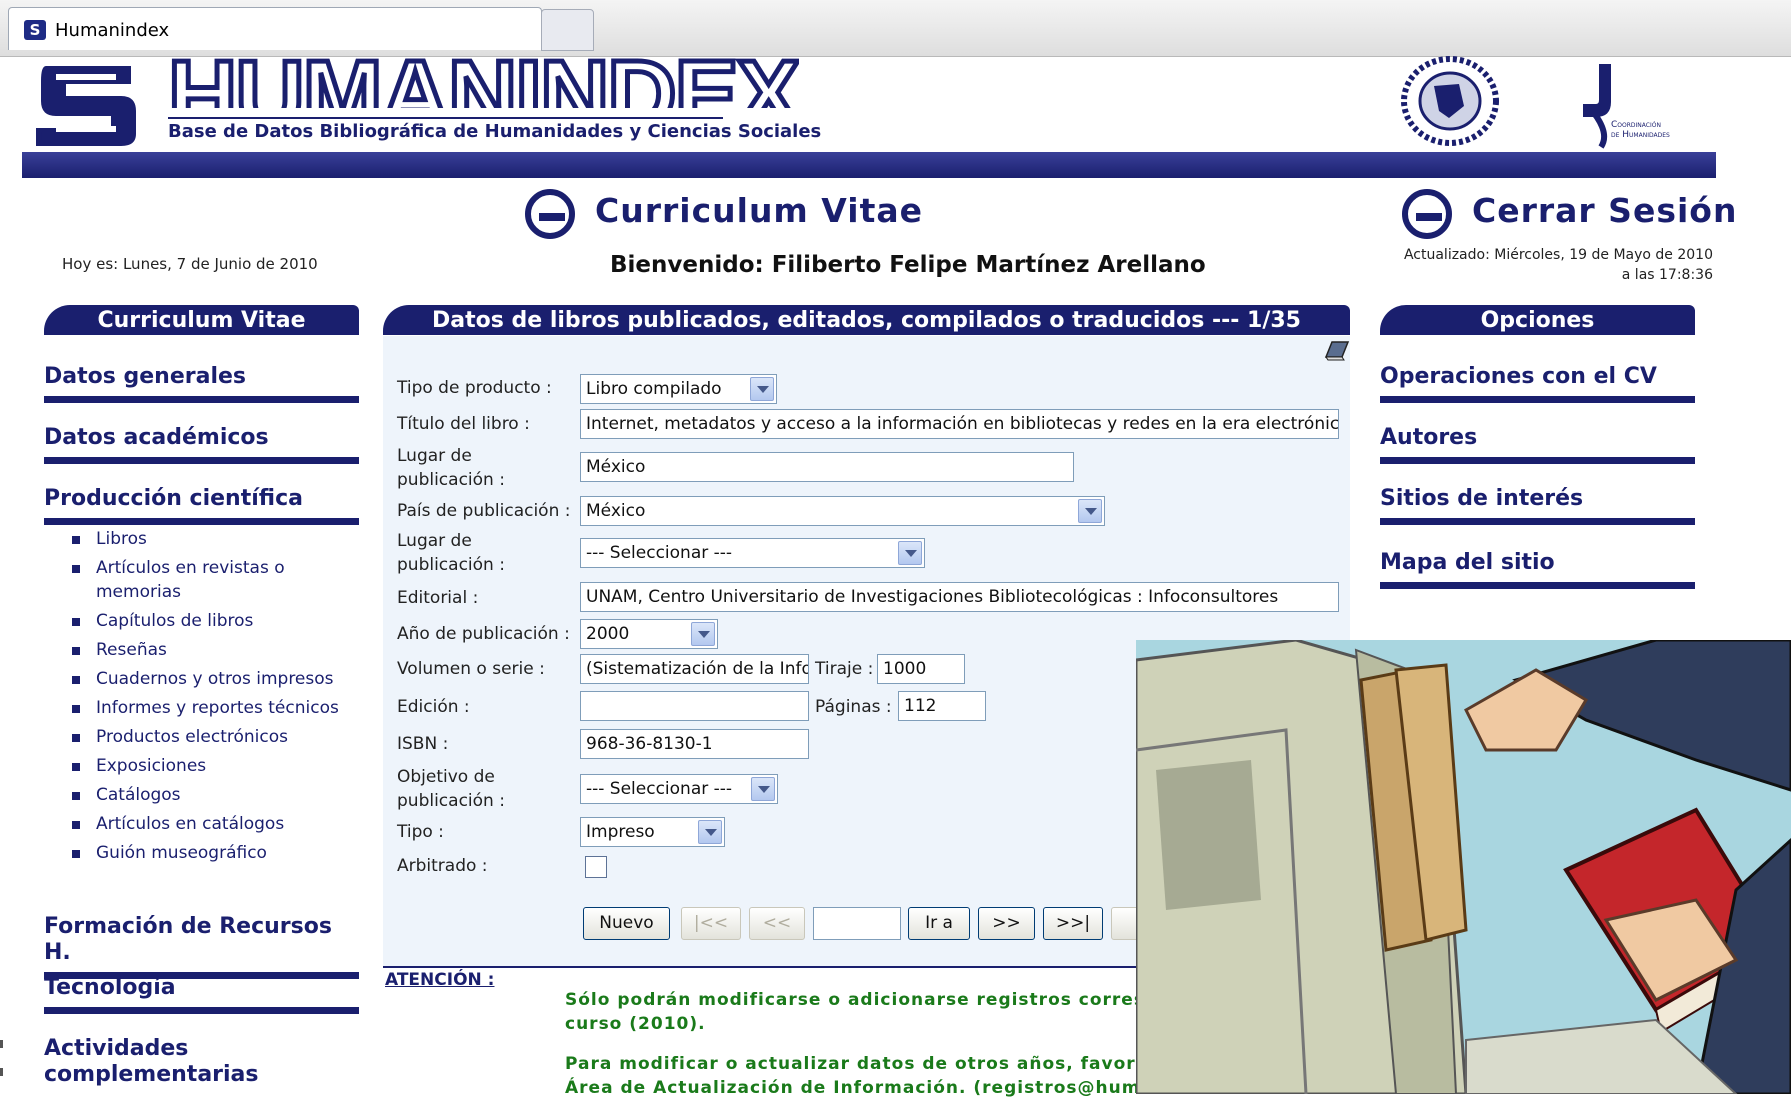 The width and height of the screenshot is (1791, 1100). I want to click on logout-link: Cerrar Sesión, so click(1569, 212).